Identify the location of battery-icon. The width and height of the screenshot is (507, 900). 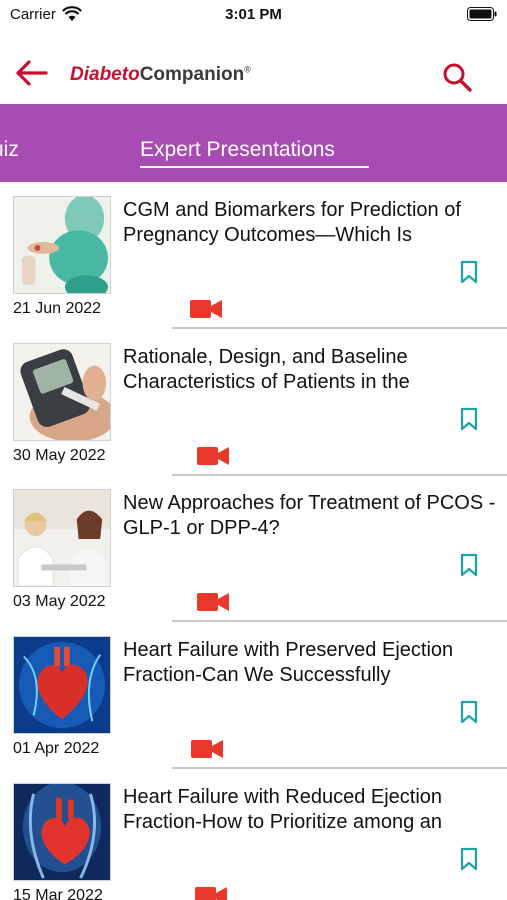
(482, 14).